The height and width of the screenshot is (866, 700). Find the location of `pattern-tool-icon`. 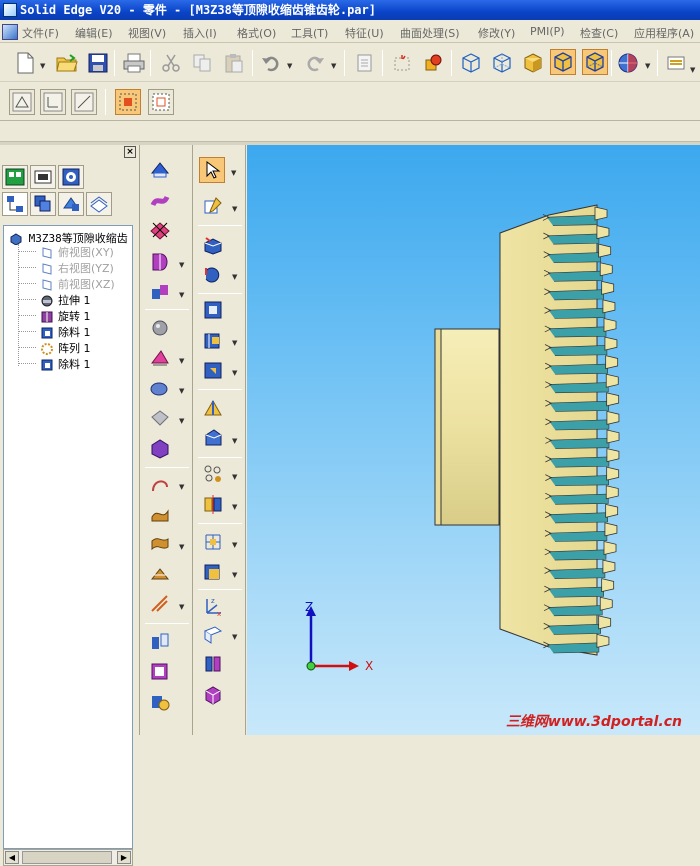

pattern-tool-icon is located at coordinates (213, 474).